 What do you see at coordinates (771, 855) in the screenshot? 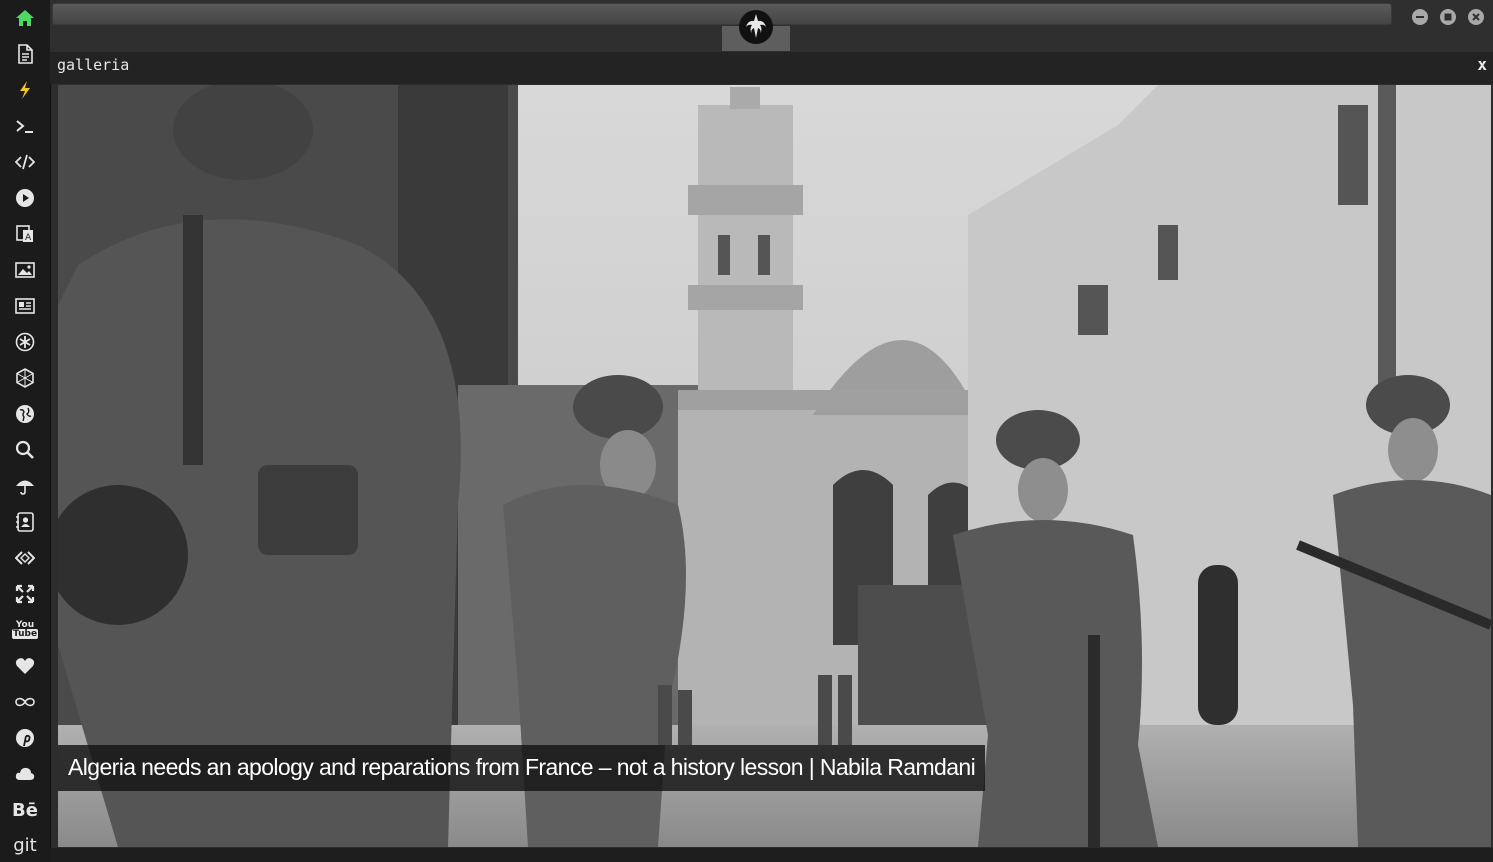
I see `status-strip` at bounding box center [771, 855].